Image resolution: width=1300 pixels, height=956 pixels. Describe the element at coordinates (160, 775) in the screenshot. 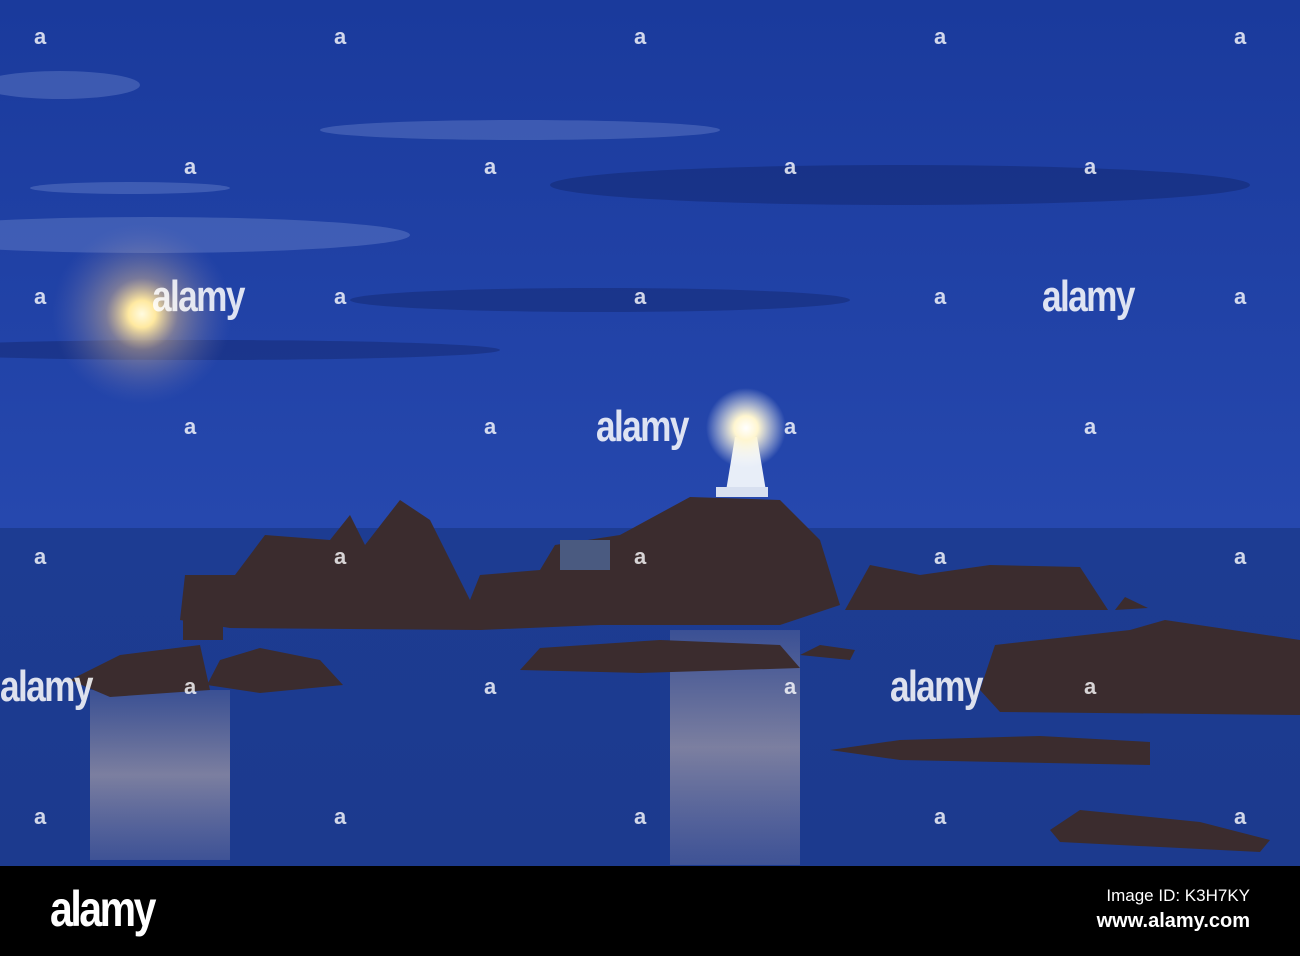

I see `moon-reflection` at that location.